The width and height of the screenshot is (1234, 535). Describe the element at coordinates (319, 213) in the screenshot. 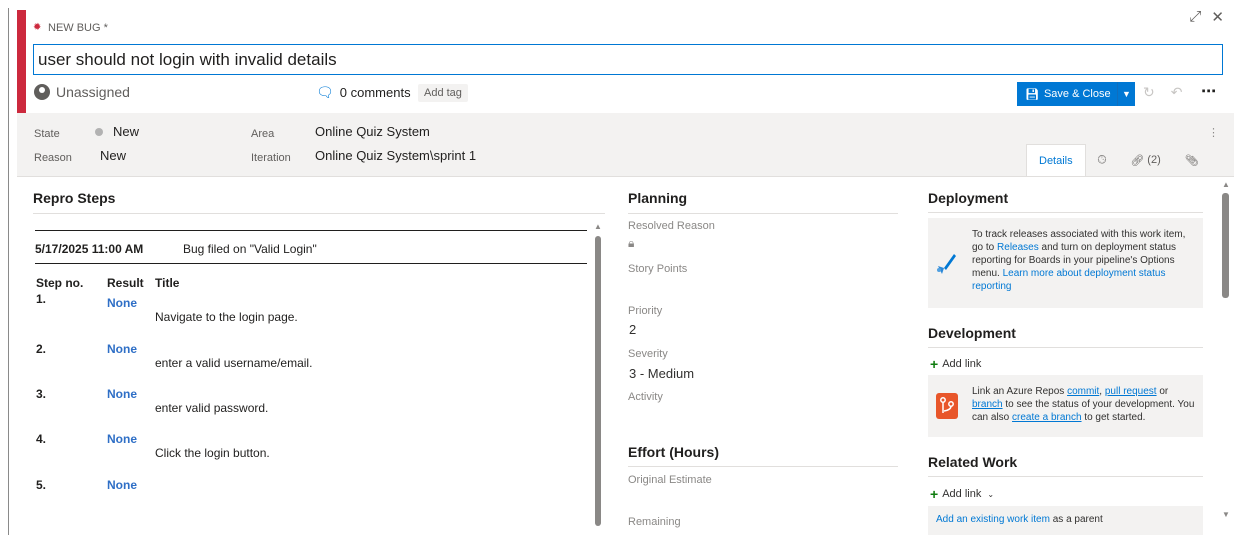

I see `repro-divider` at that location.